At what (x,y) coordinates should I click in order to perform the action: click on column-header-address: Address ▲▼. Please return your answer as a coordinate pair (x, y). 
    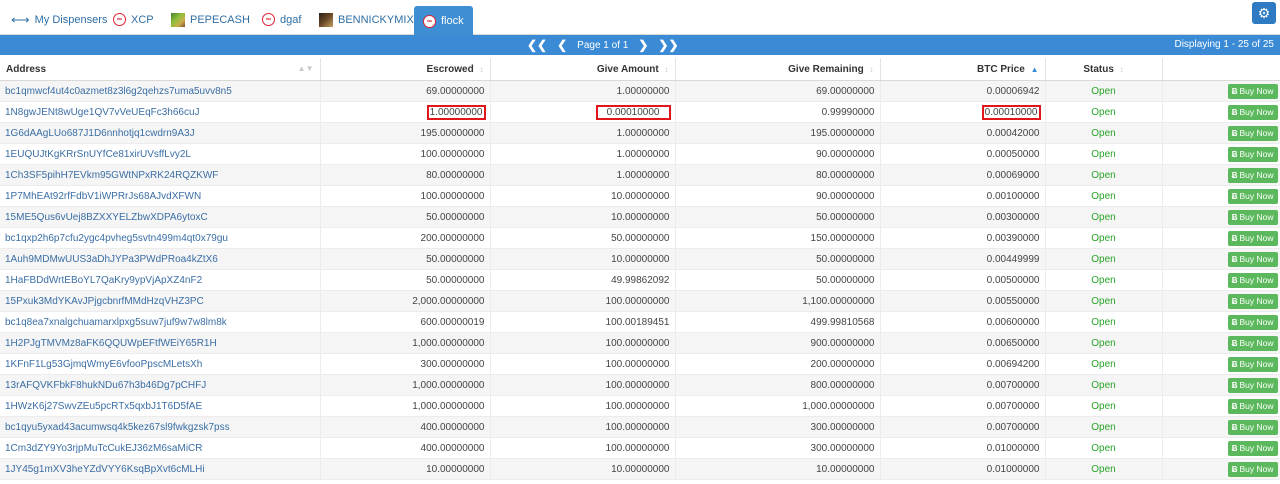
    Looking at the image, I should click on (160, 69).